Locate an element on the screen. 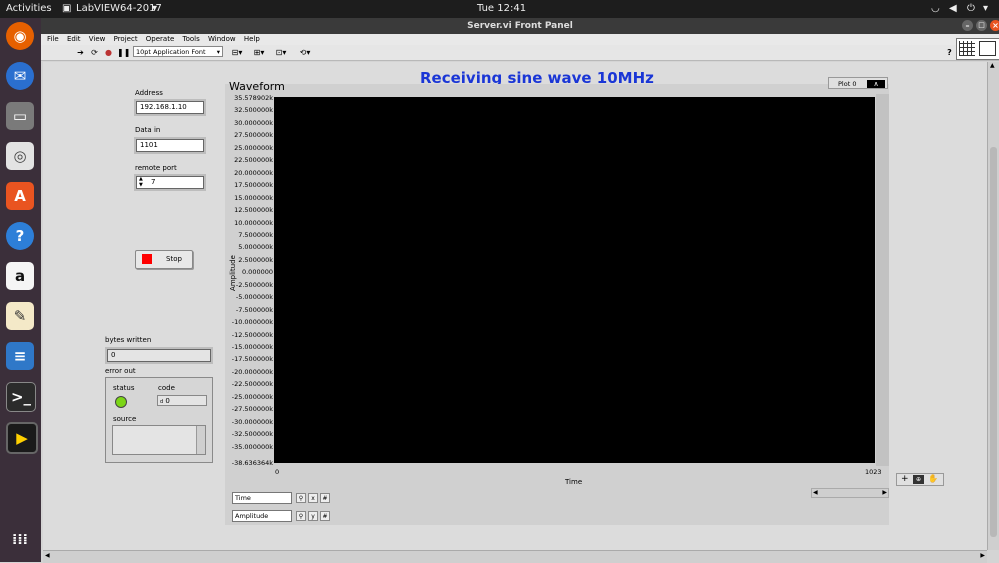 Image resolution: width=999 pixels, height=563 pixels. x-autoscale-icon: x is located at coordinates (313, 498).